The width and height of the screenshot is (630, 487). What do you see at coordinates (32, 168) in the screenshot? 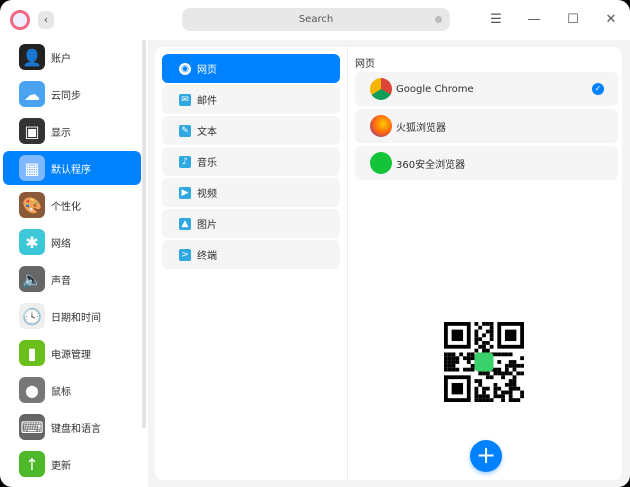
I see `default-apps-icon: ▦` at bounding box center [32, 168].